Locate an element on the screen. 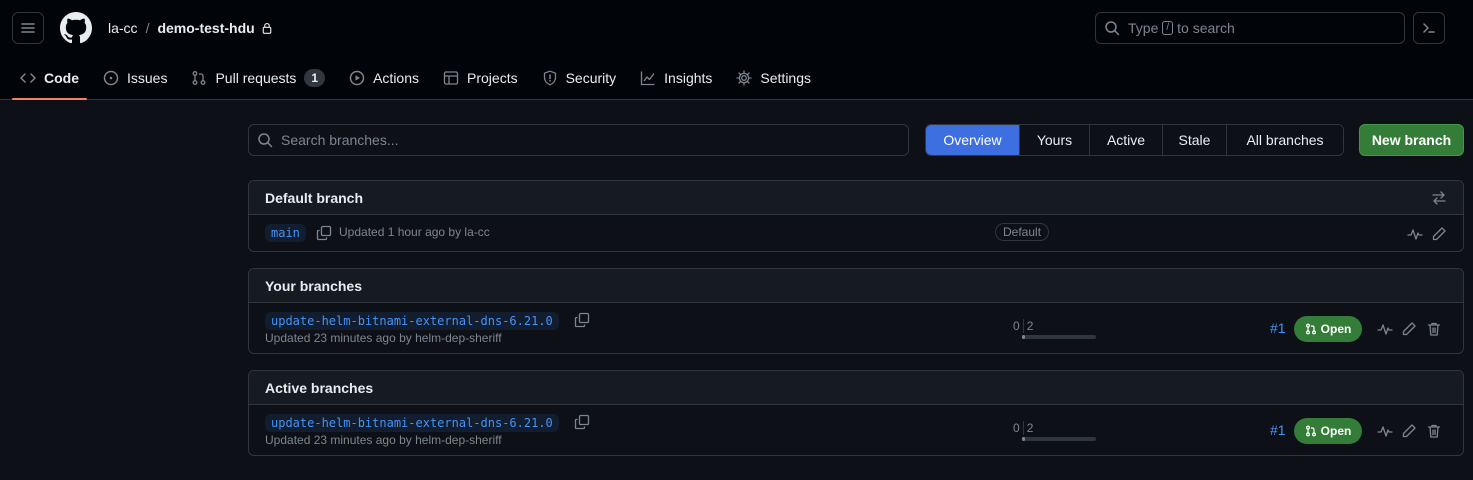 This screenshot has width=1473, height=480. tab-security: Security is located at coordinates (579, 78).